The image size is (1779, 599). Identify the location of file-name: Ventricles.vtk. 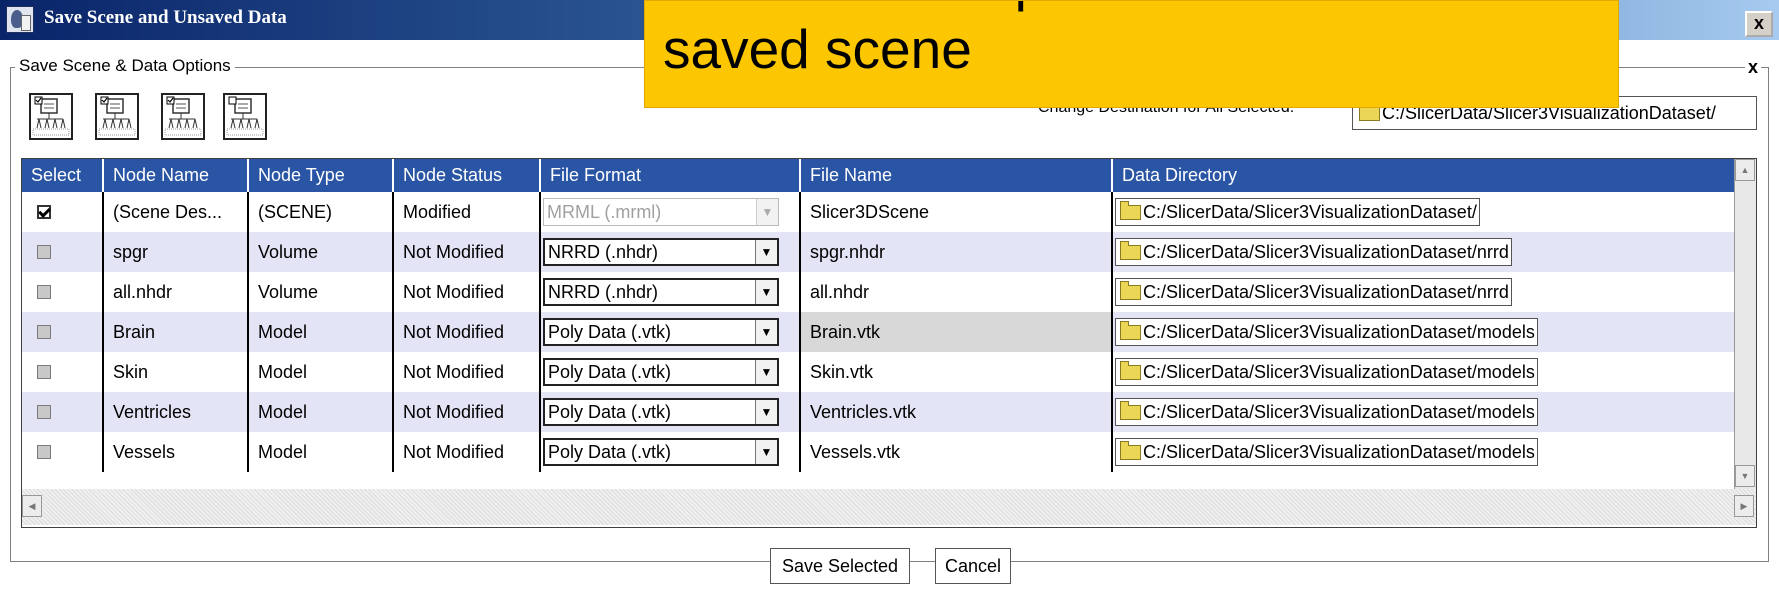
(863, 411).